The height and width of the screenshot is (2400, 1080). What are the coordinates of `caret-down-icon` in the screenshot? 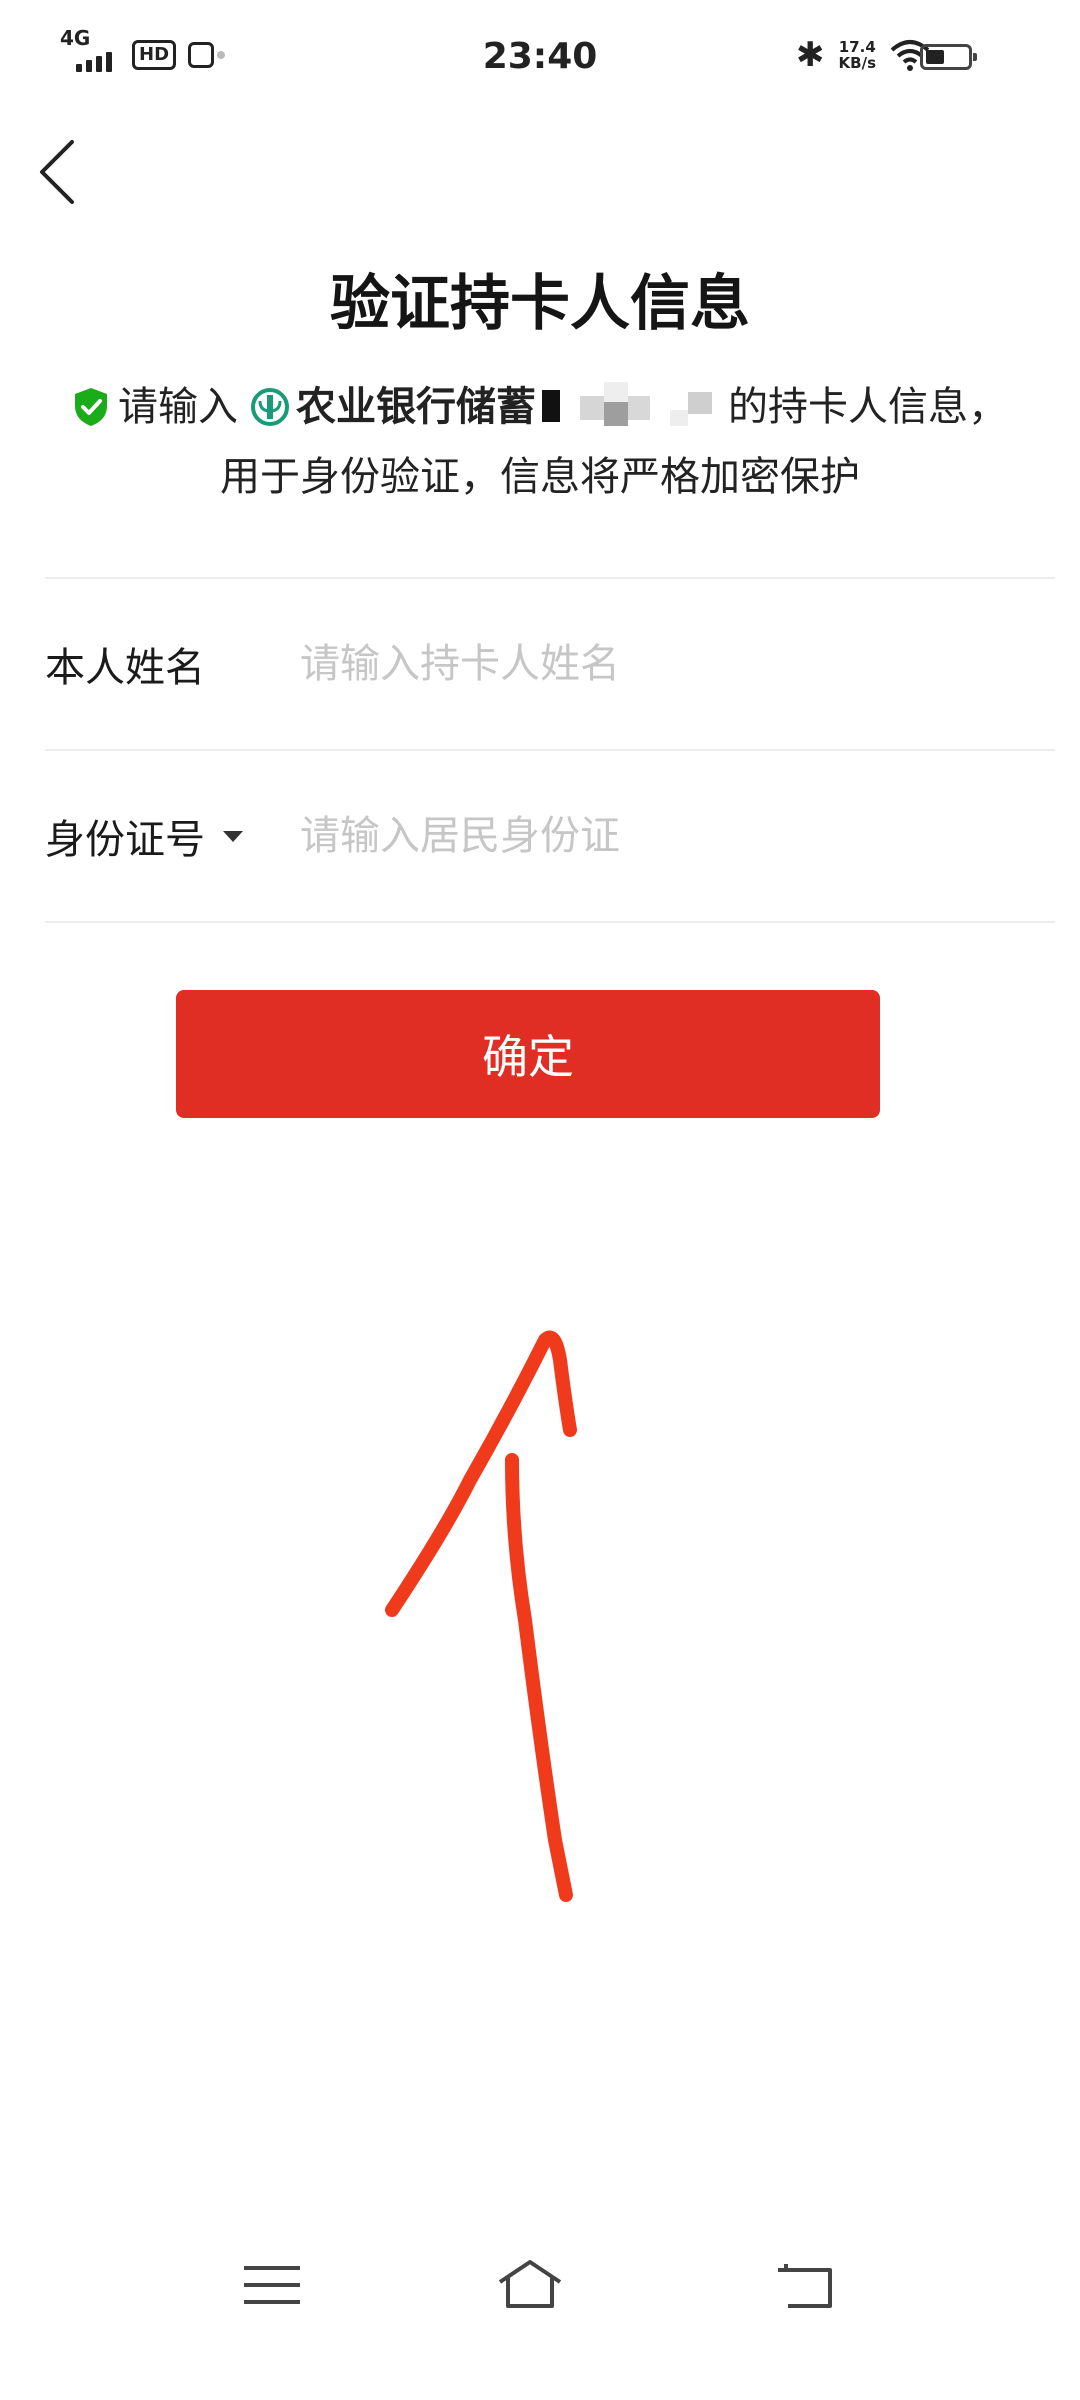 It's located at (233, 836).